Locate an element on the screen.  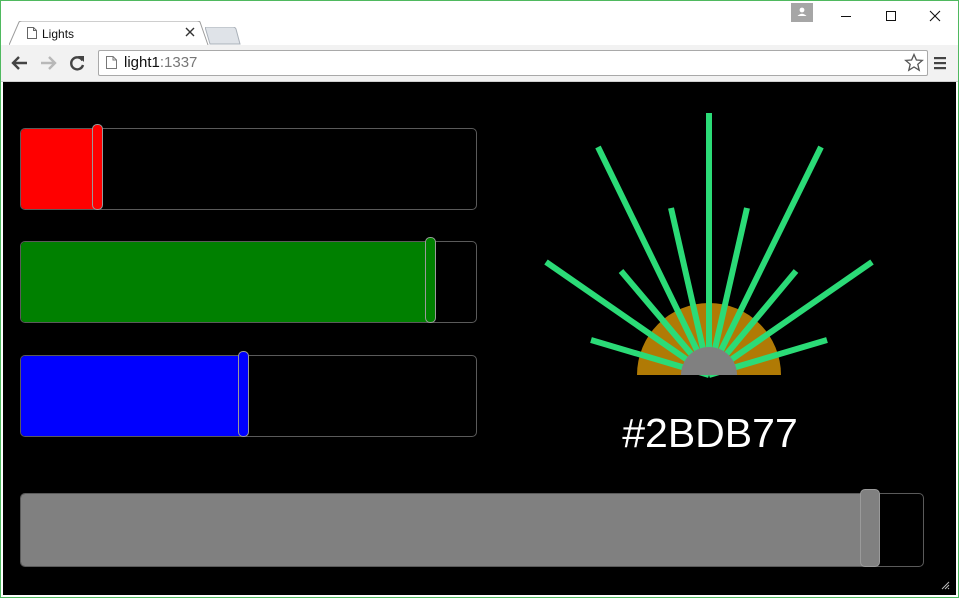
url-host: light1 is located at coordinates (142, 62).